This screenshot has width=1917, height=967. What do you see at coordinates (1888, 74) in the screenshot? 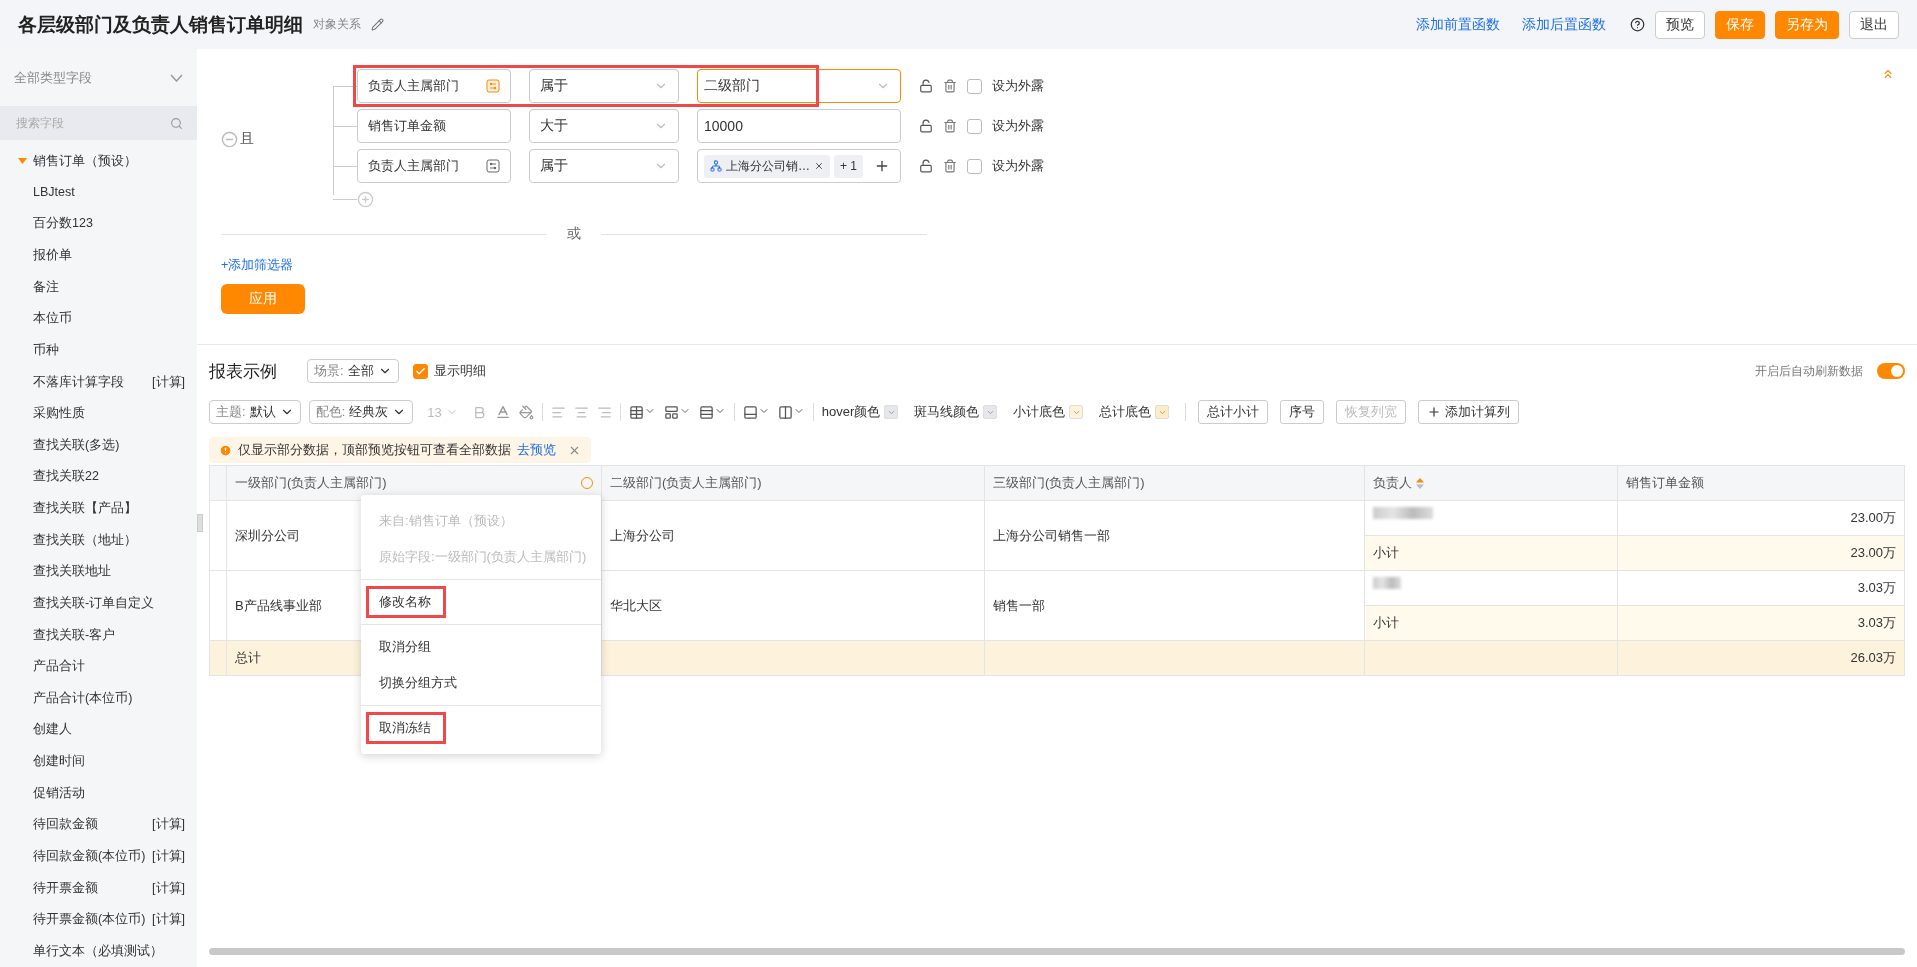
I see `collapse-icon` at bounding box center [1888, 74].